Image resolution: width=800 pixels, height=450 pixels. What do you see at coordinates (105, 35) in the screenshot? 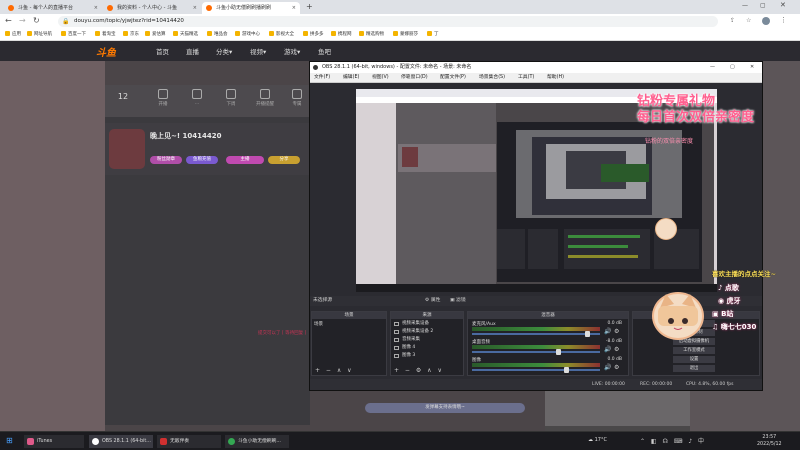
I see `bookmark-item: 着淘宝` at bounding box center [105, 35].